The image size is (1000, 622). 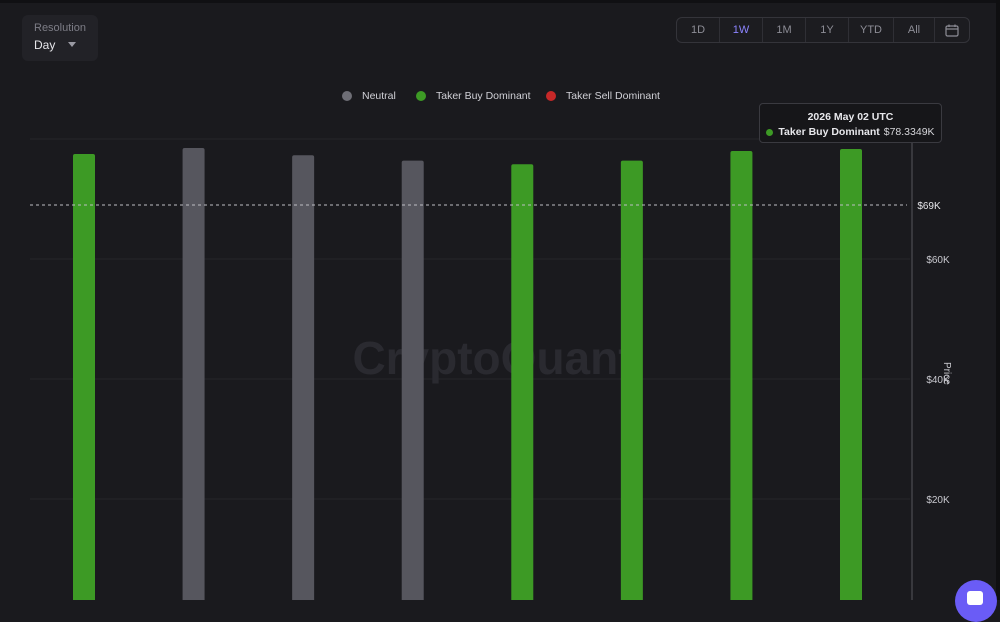 What do you see at coordinates (909, 132) in the screenshot?
I see `tooltip-value: $78.3349K` at bounding box center [909, 132].